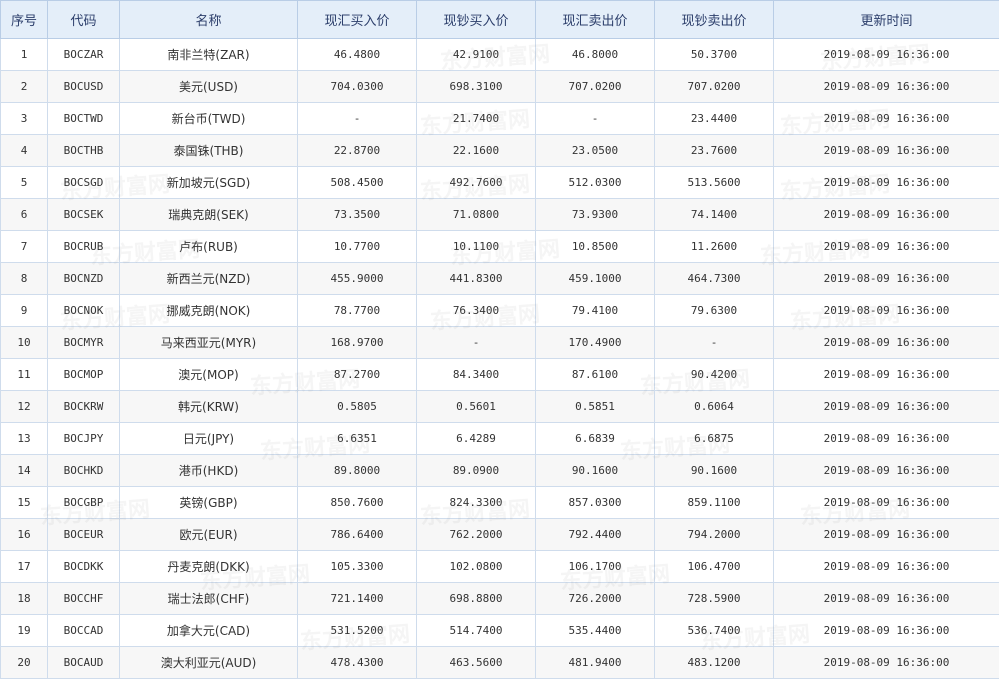 The width and height of the screenshot is (999, 680). Describe the element at coordinates (24, 19) in the screenshot. I see `header-index: 序号` at that location.